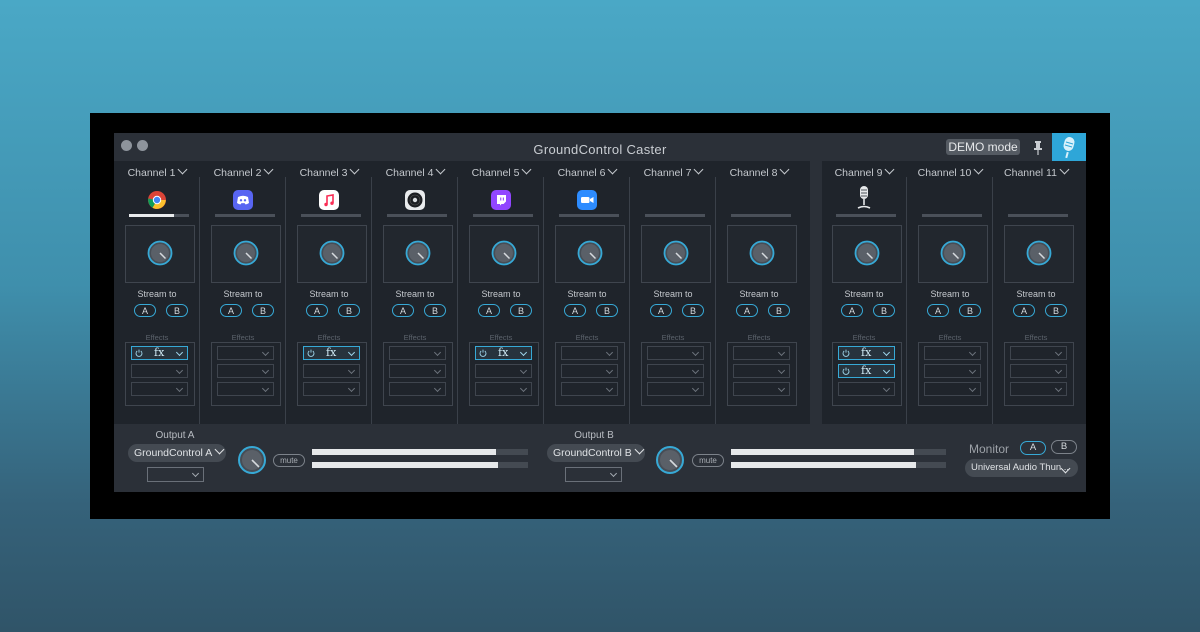 The width and height of the screenshot is (1200, 632). What do you see at coordinates (289, 460) in the screenshot?
I see `output-a-mute-button: mute` at bounding box center [289, 460].